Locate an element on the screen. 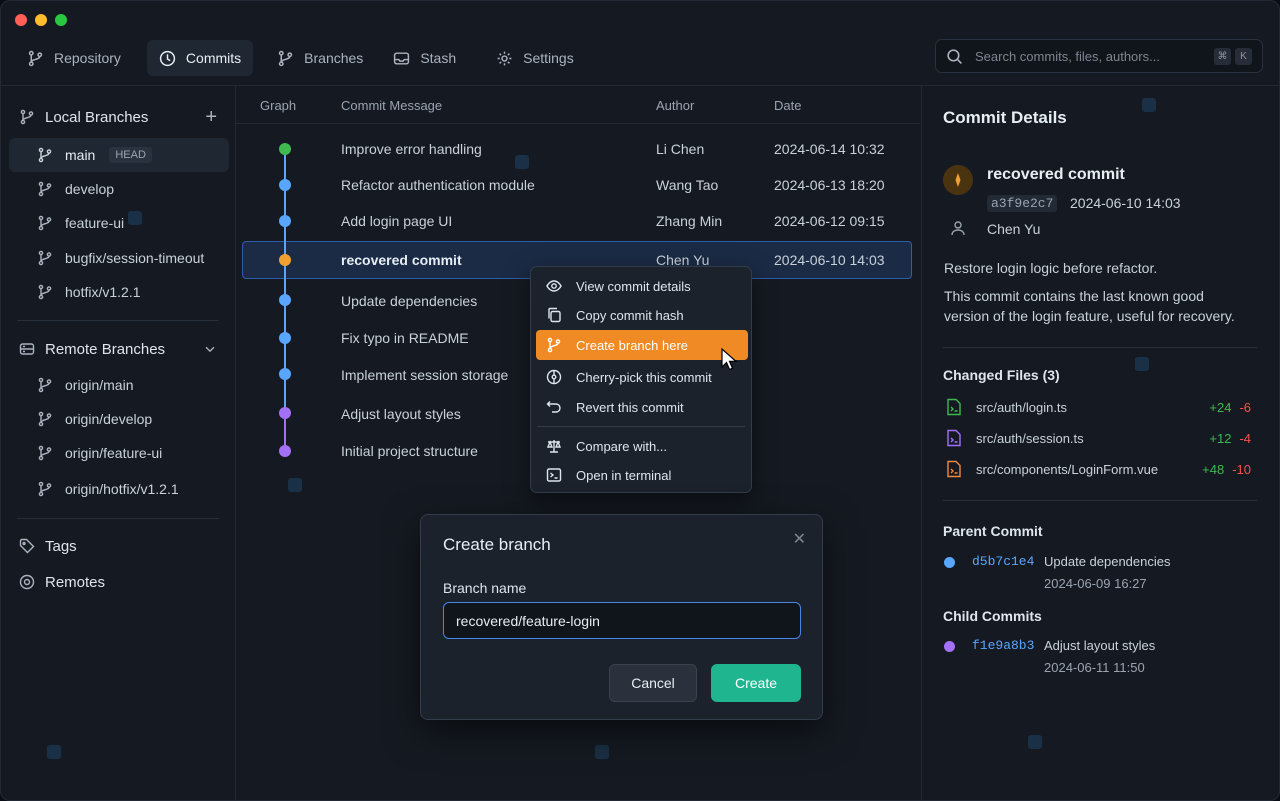  sidebar-branch-hotfix: hotfix/v1.2.1 is located at coordinates (119, 292).